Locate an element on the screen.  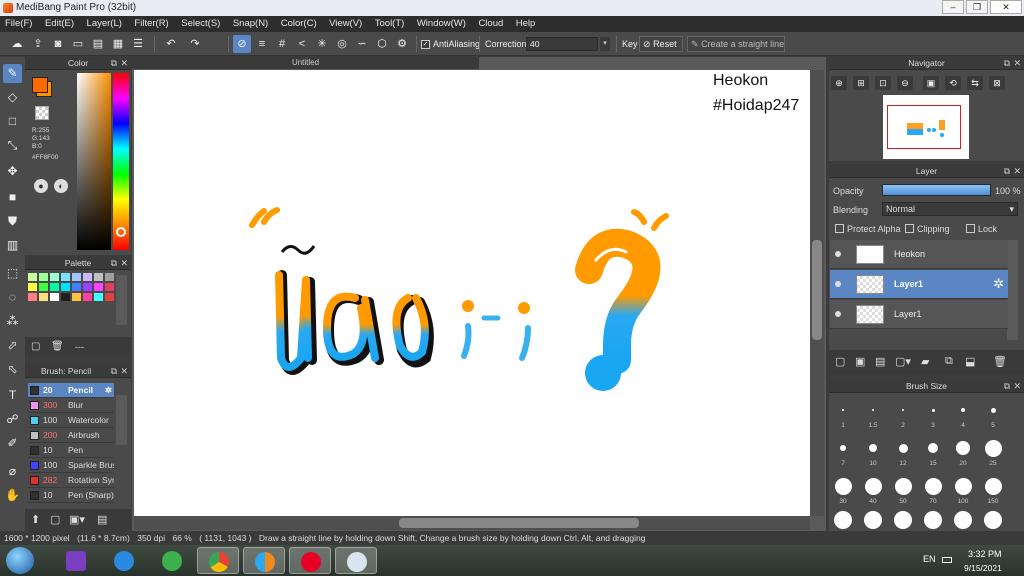
taskbar-app-green is located at coordinates (172, 560).